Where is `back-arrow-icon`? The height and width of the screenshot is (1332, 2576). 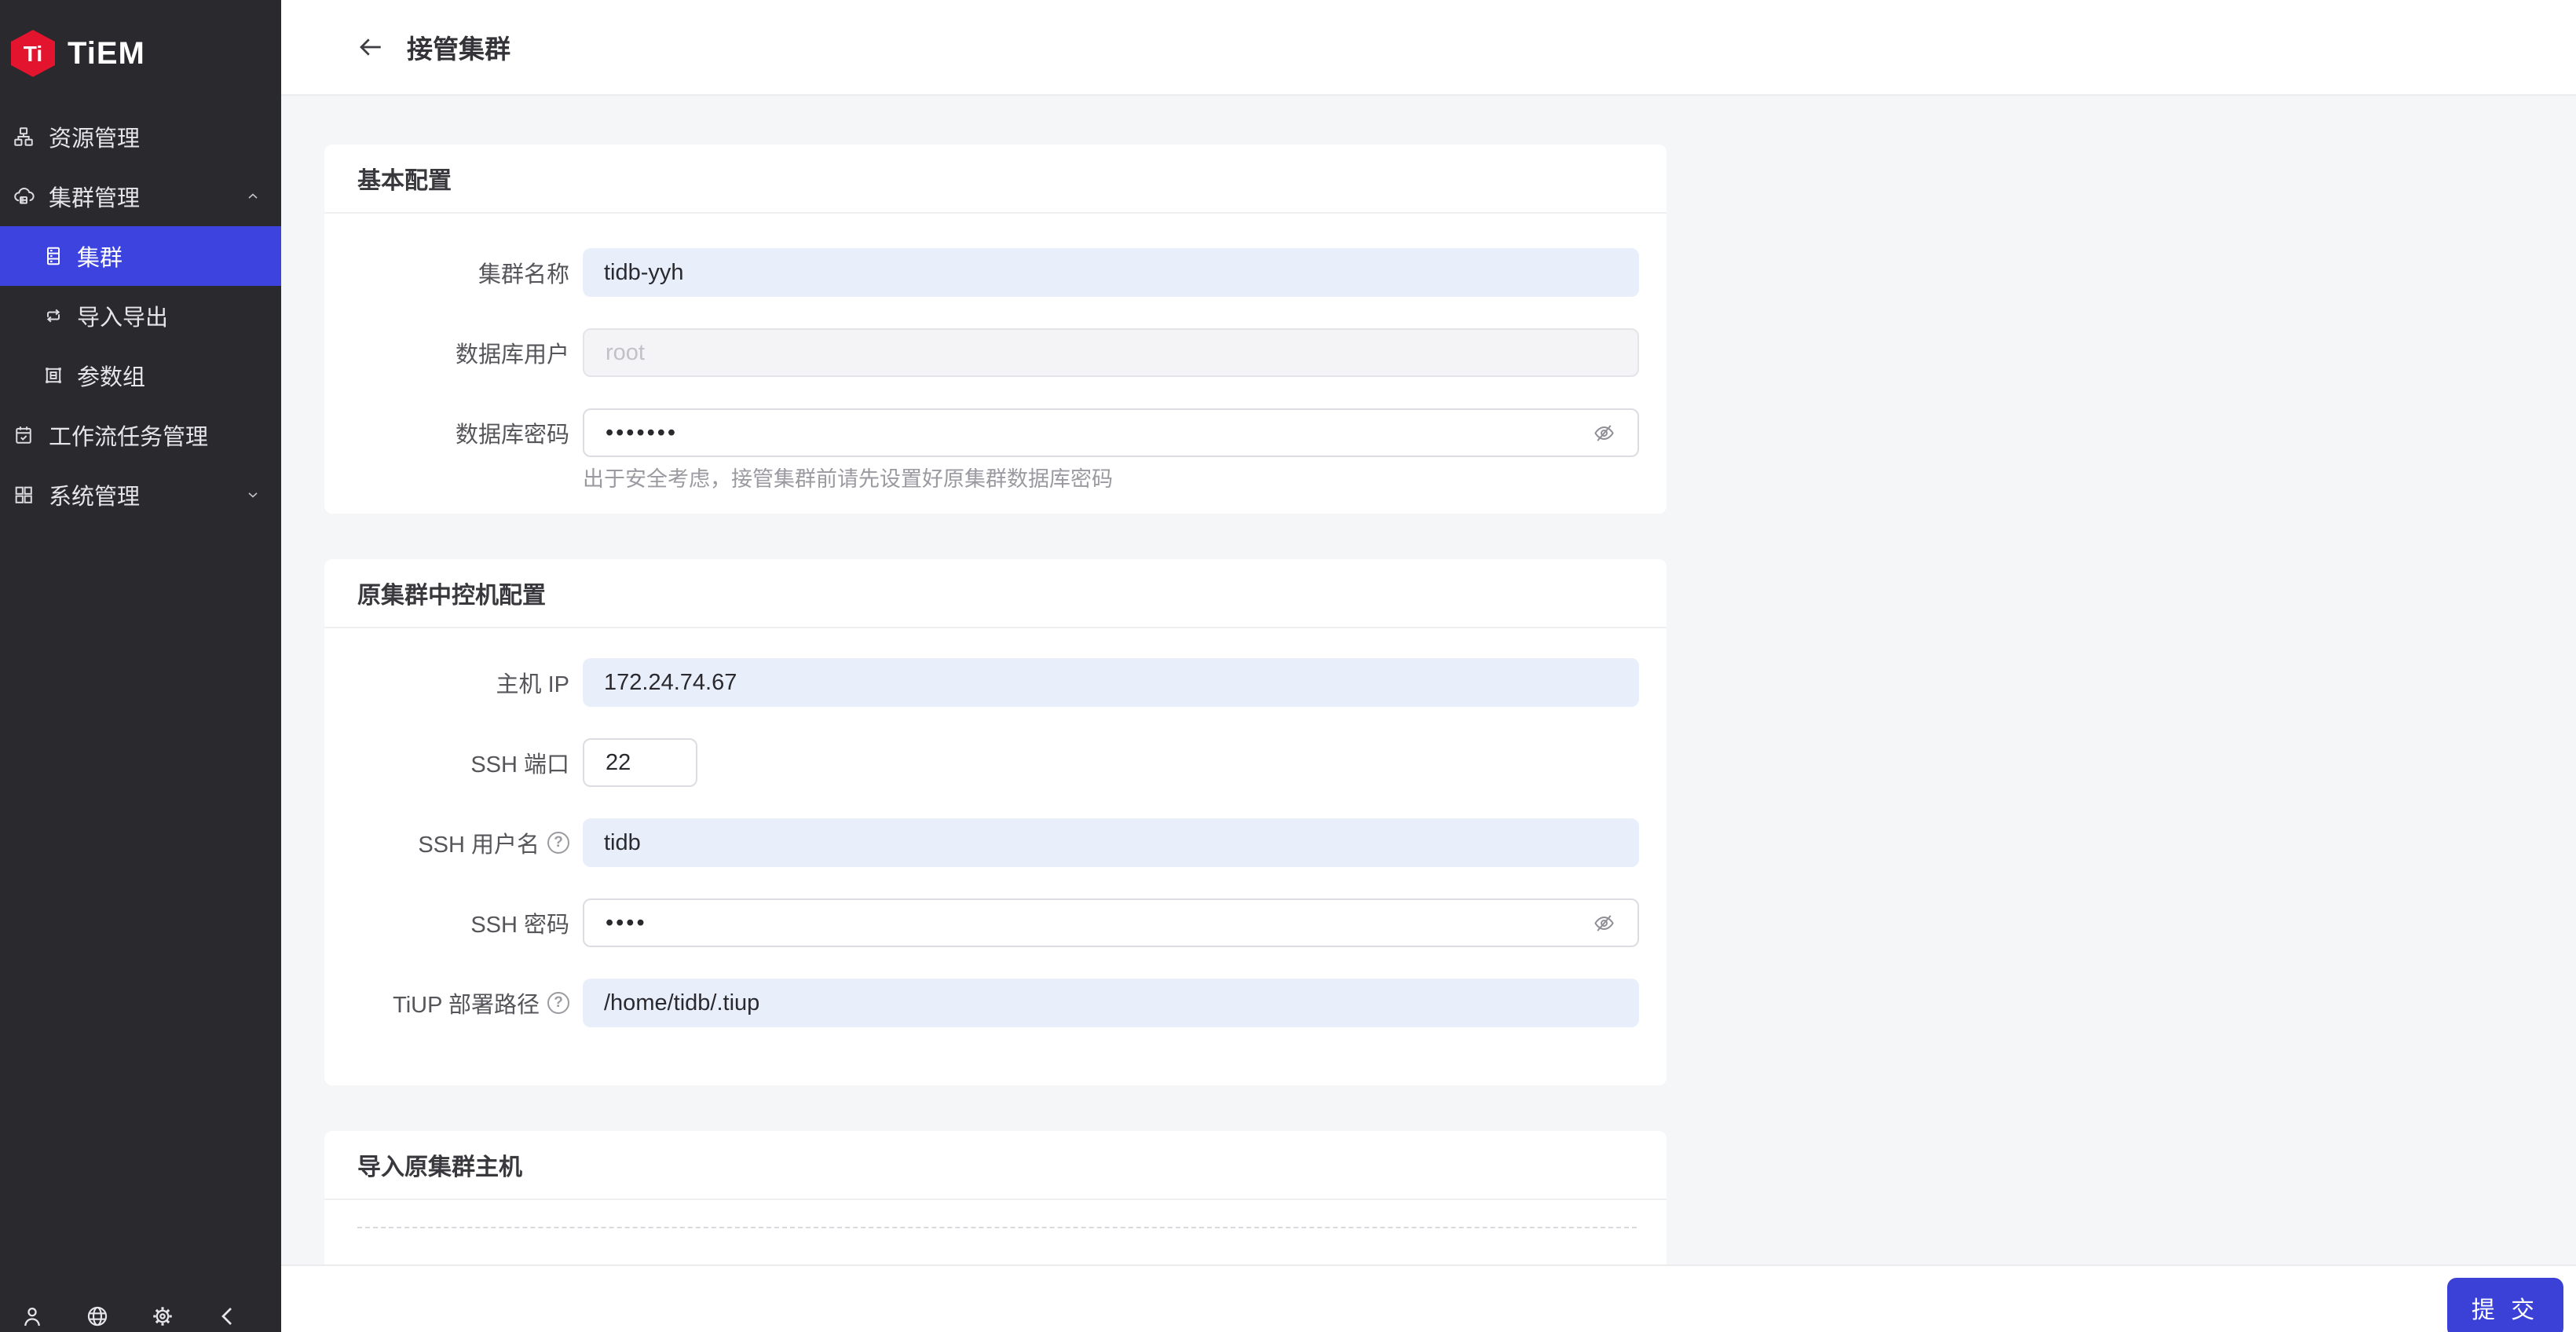 back-arrow-icon is located at coordinates (371, 47).